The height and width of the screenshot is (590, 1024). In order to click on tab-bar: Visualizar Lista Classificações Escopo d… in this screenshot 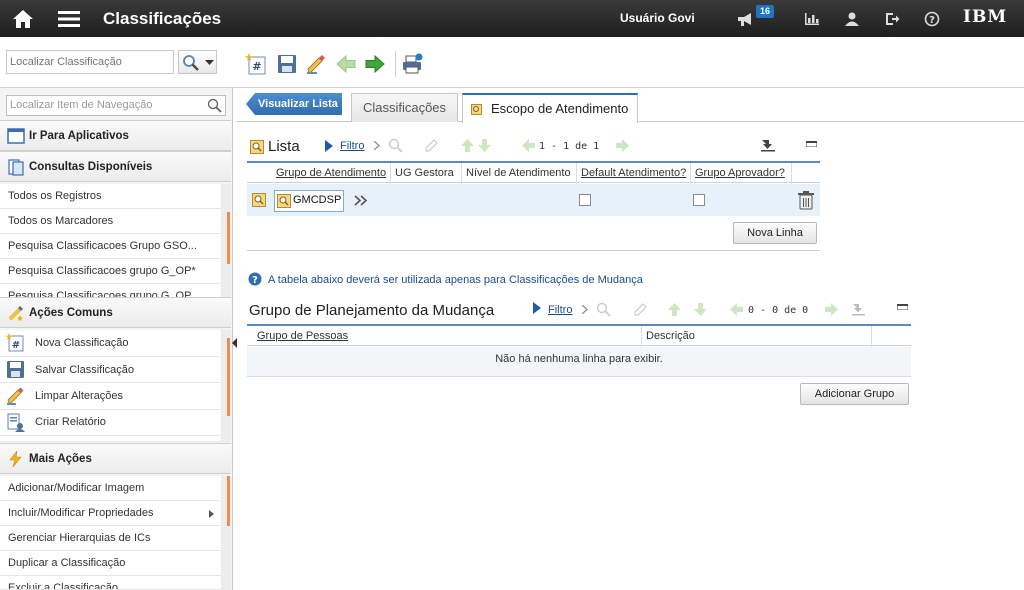, I will do `click(630, 105)`.